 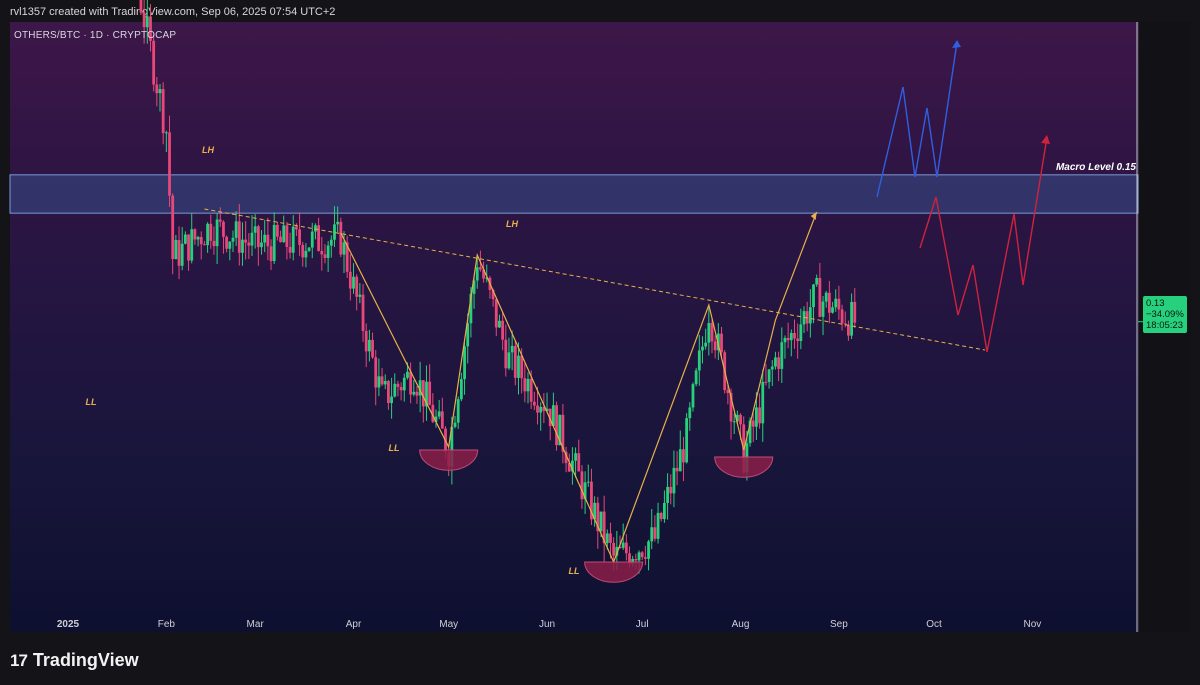 I want to click on symbol-title: OTHERS/BTC · 1D · CRYPTOCAP, so click(x=95, y=35).